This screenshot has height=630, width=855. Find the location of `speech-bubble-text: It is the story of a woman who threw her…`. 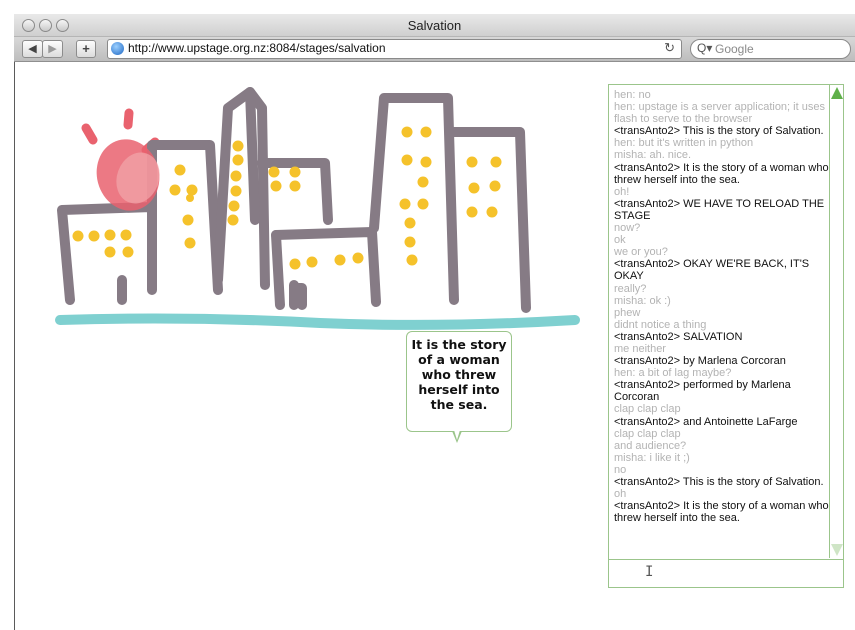

speech-bubble-text: It is the story of a woman who threw her… is located at coordinates (459, 374).